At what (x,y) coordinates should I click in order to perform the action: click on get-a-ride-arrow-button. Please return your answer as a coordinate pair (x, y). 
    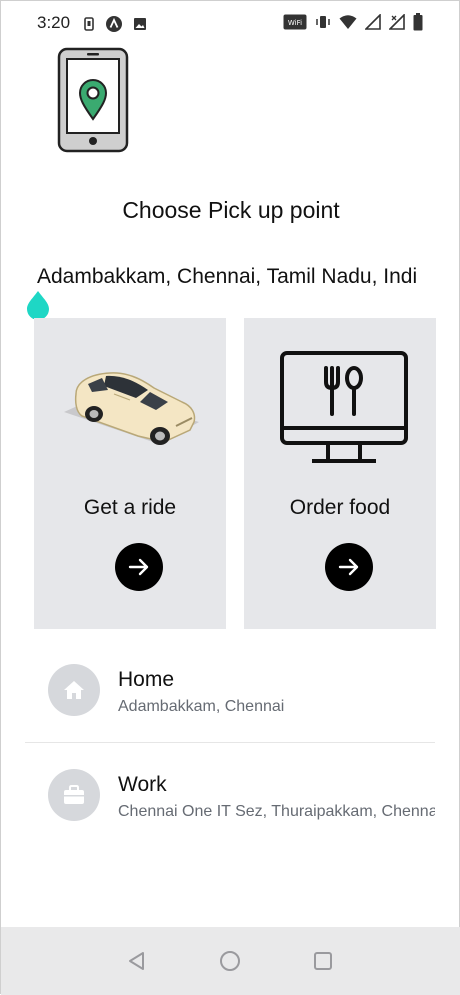
    Looking at the image, I should click on (139, 567).